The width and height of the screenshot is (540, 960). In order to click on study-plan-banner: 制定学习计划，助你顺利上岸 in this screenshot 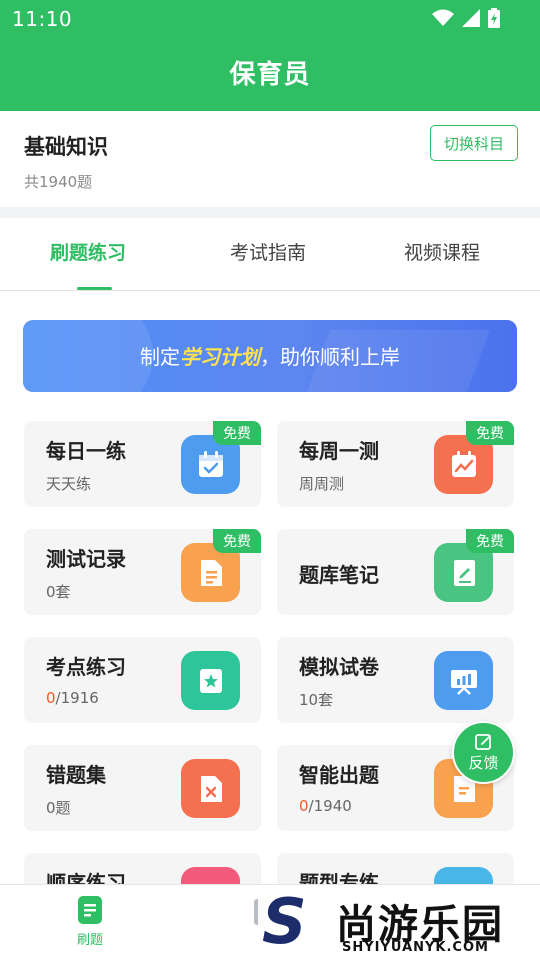, I will do `click(270, 356)`.